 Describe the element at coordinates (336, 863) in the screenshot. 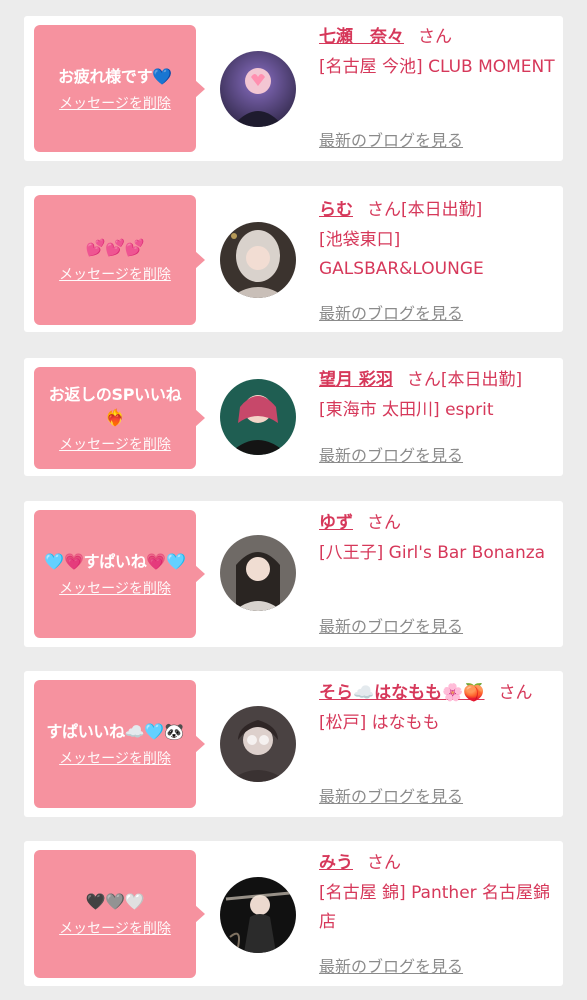

I see `sender-name-link: みう` at that location.